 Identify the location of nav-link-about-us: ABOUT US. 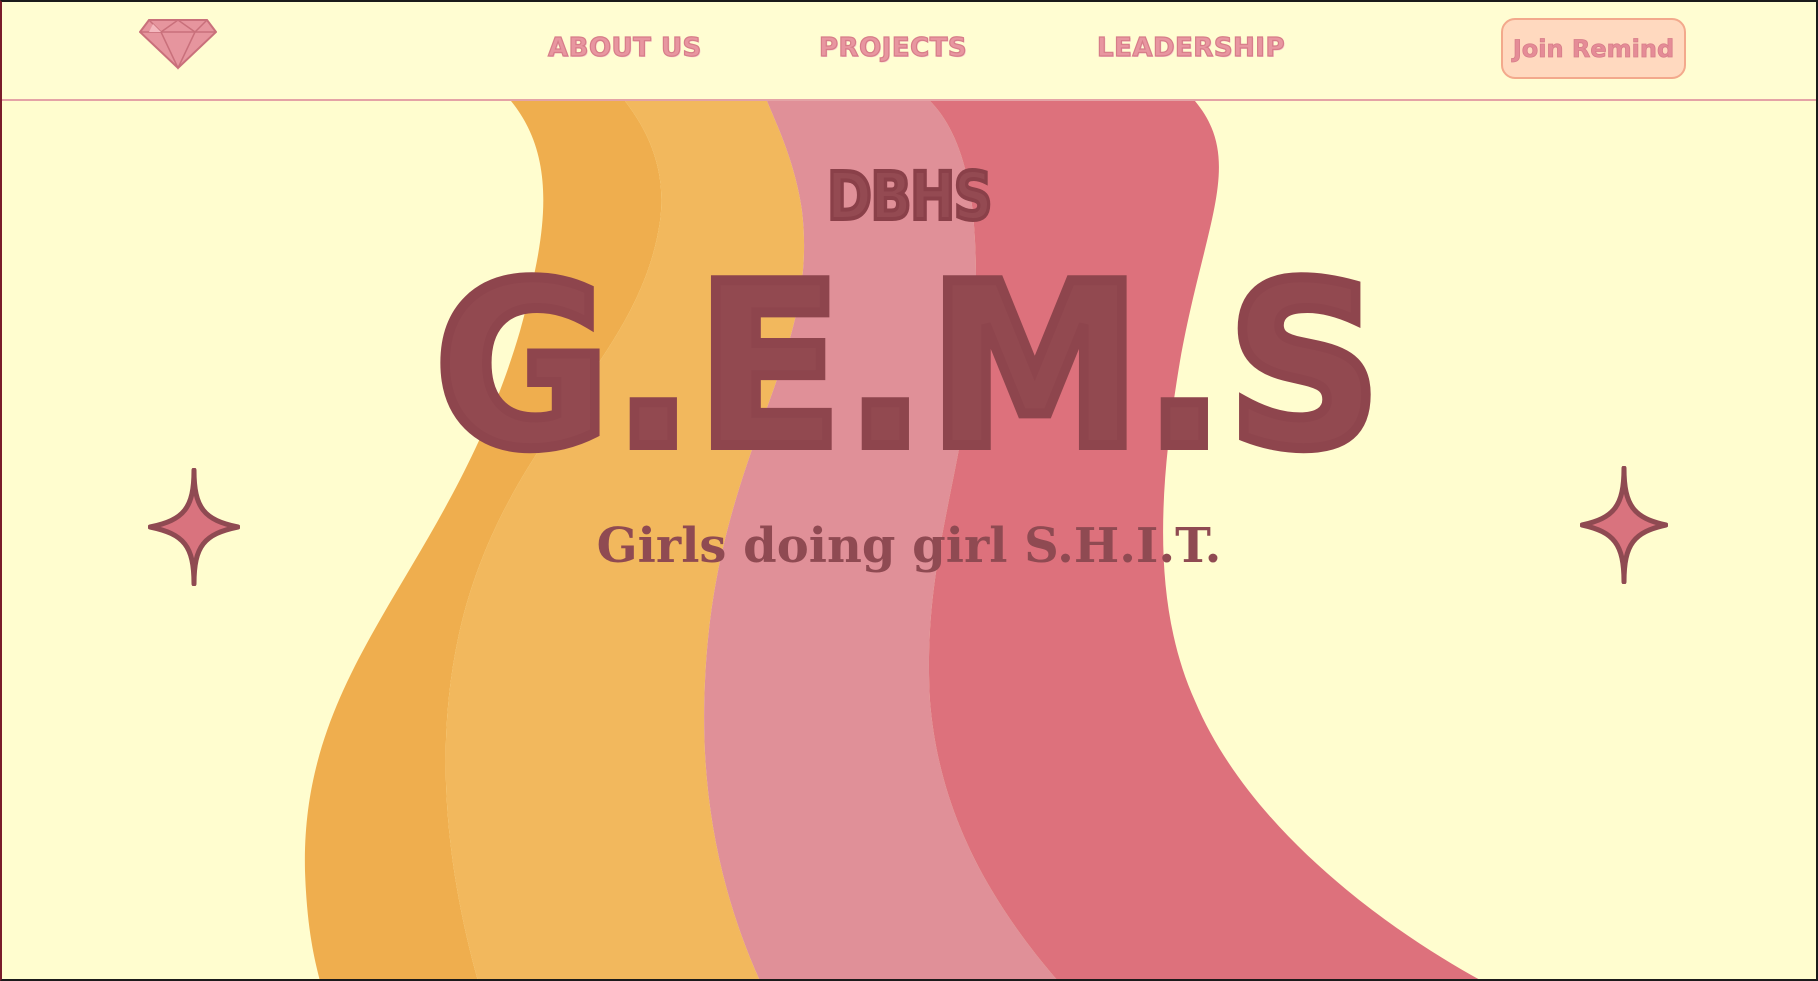
(624, 48).